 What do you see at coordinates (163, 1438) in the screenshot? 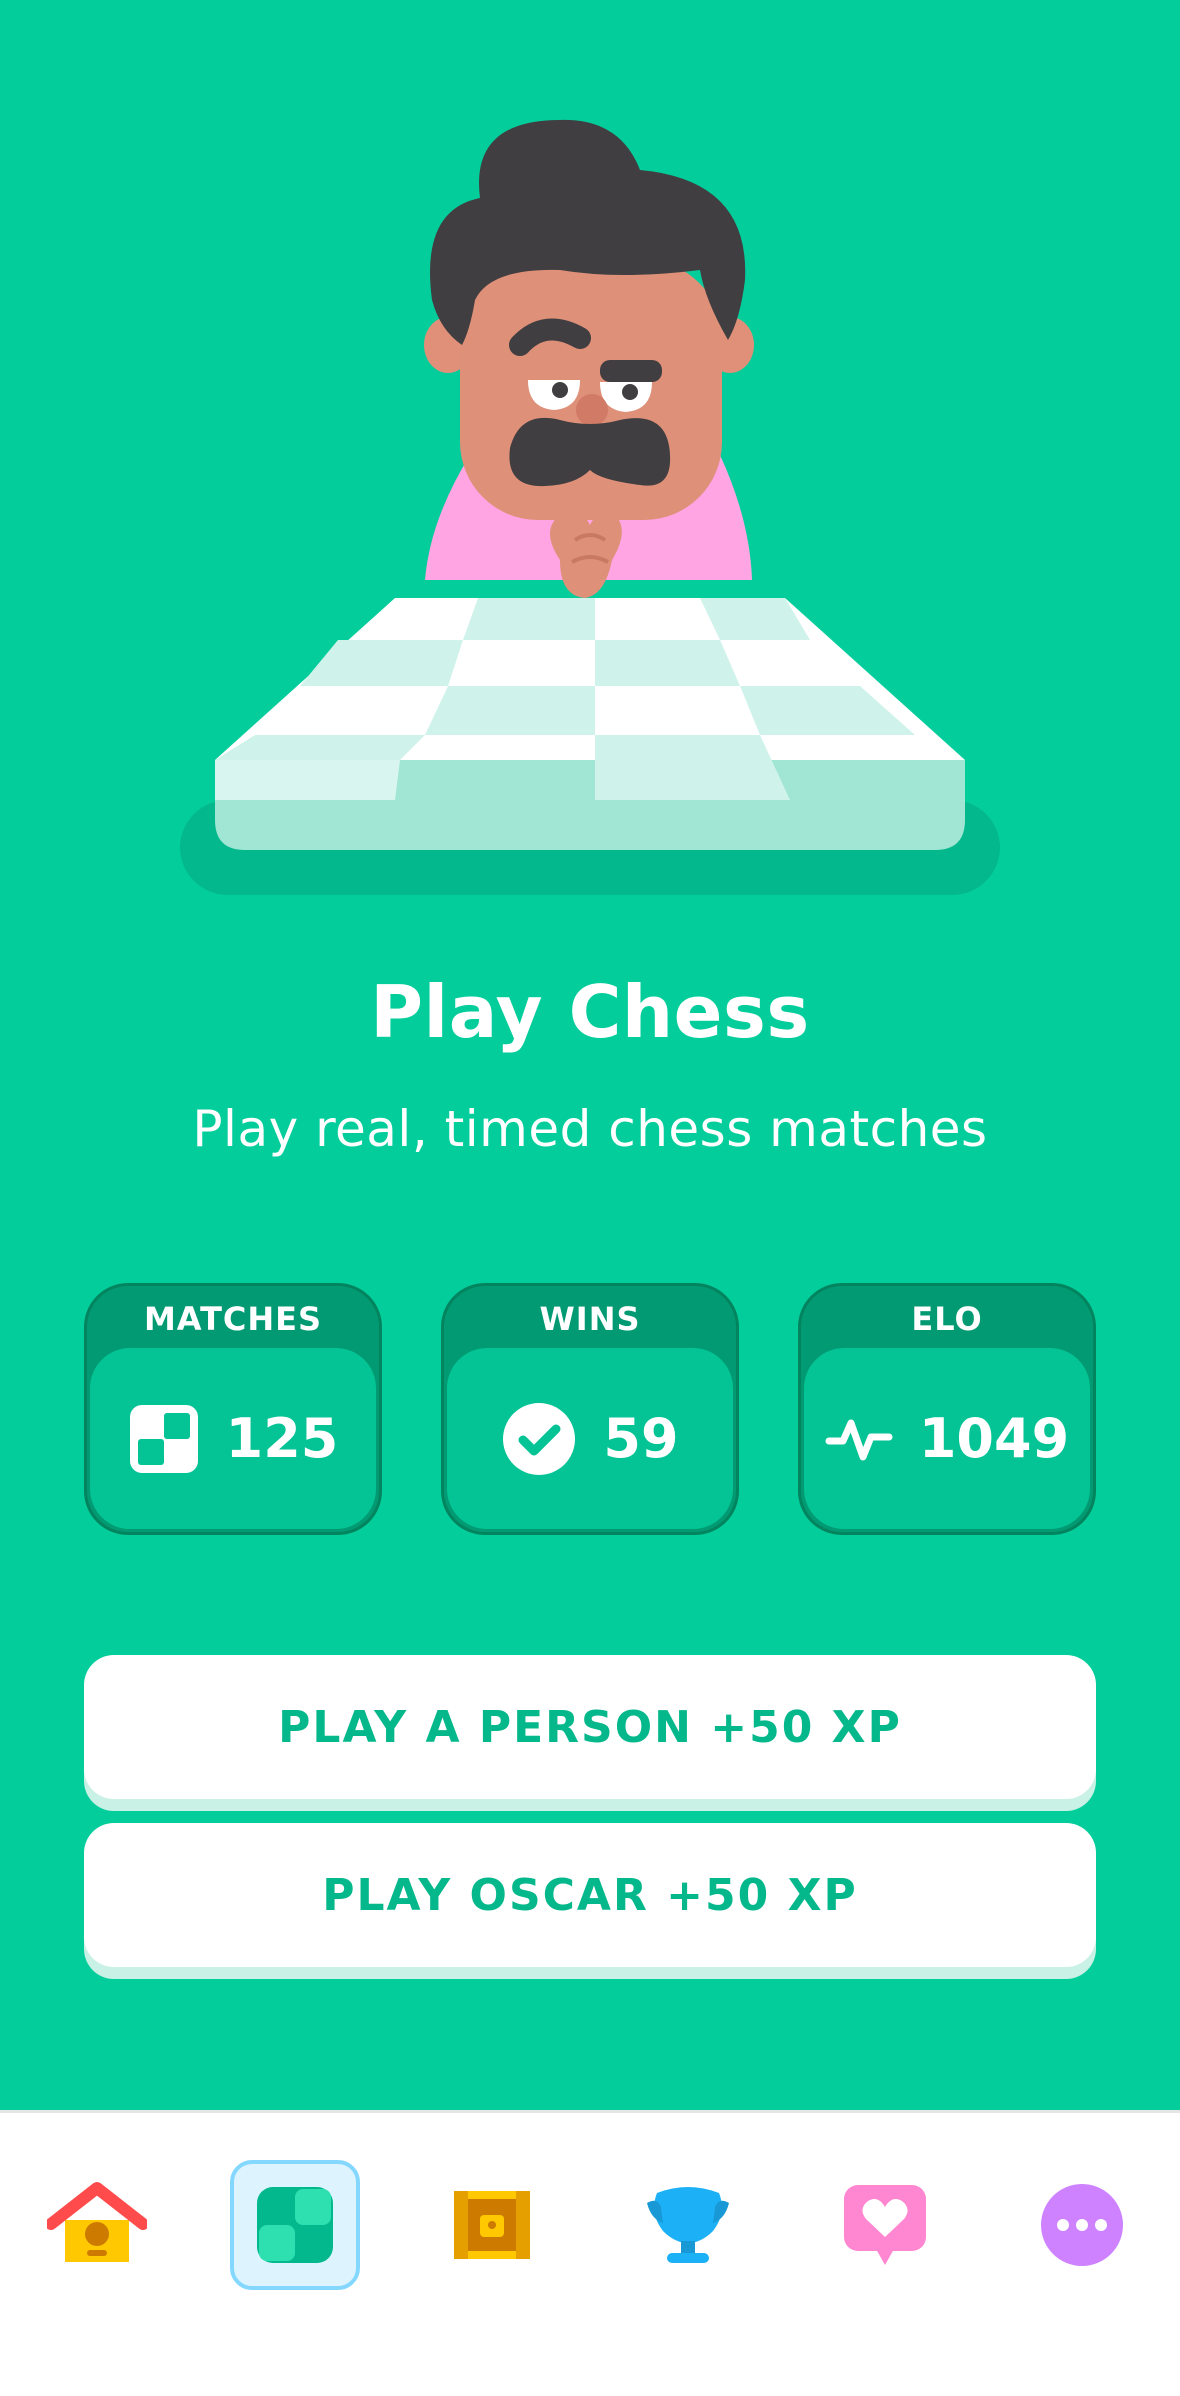
I see `chessboard-icon` at bounding box center [163, 1438].